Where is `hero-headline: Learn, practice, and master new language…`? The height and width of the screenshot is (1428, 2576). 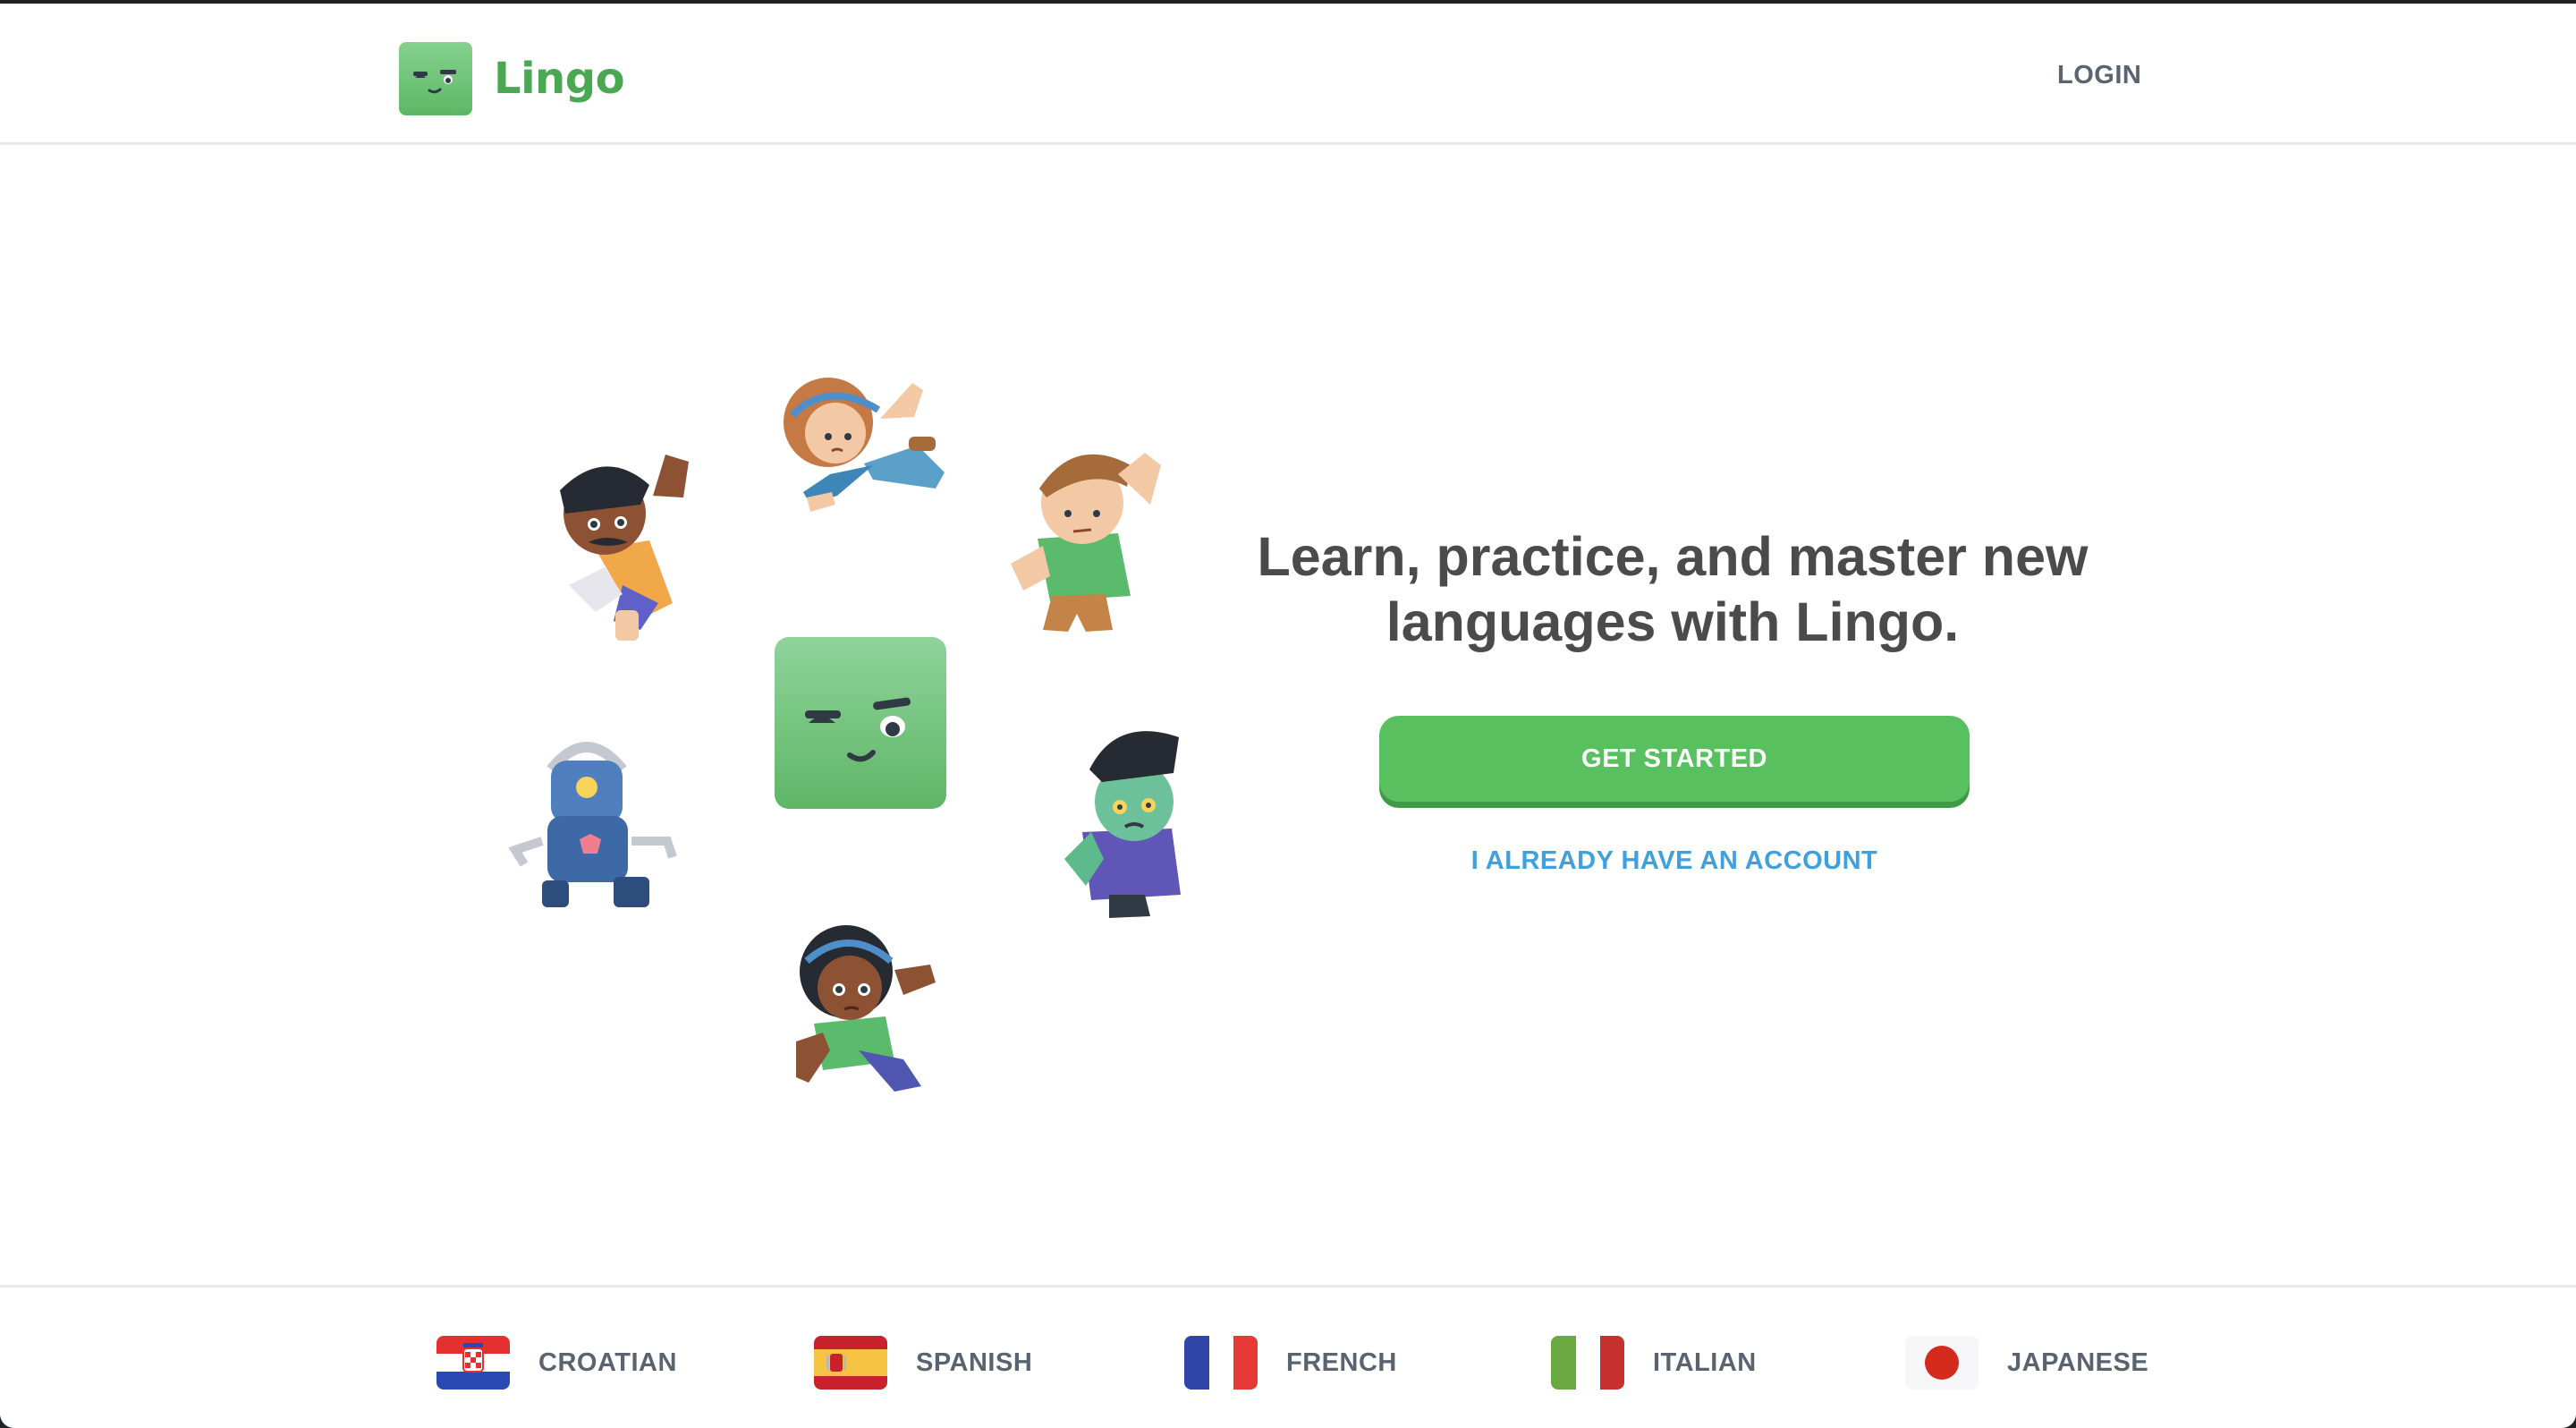 hero-headline: Learn, practice, and master new language… is located at coordinates (1672, 589).